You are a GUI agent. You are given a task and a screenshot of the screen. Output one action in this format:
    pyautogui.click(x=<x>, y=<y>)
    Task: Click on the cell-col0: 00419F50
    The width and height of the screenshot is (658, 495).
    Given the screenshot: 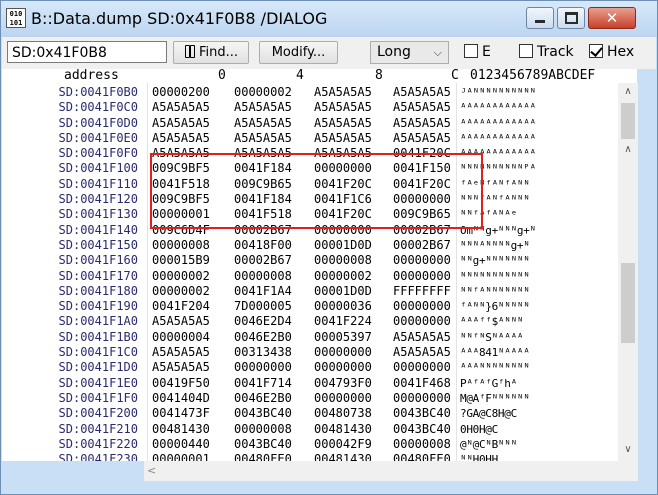 What is the action you would take?
    pyautogui.click(x=181, y=383)
    